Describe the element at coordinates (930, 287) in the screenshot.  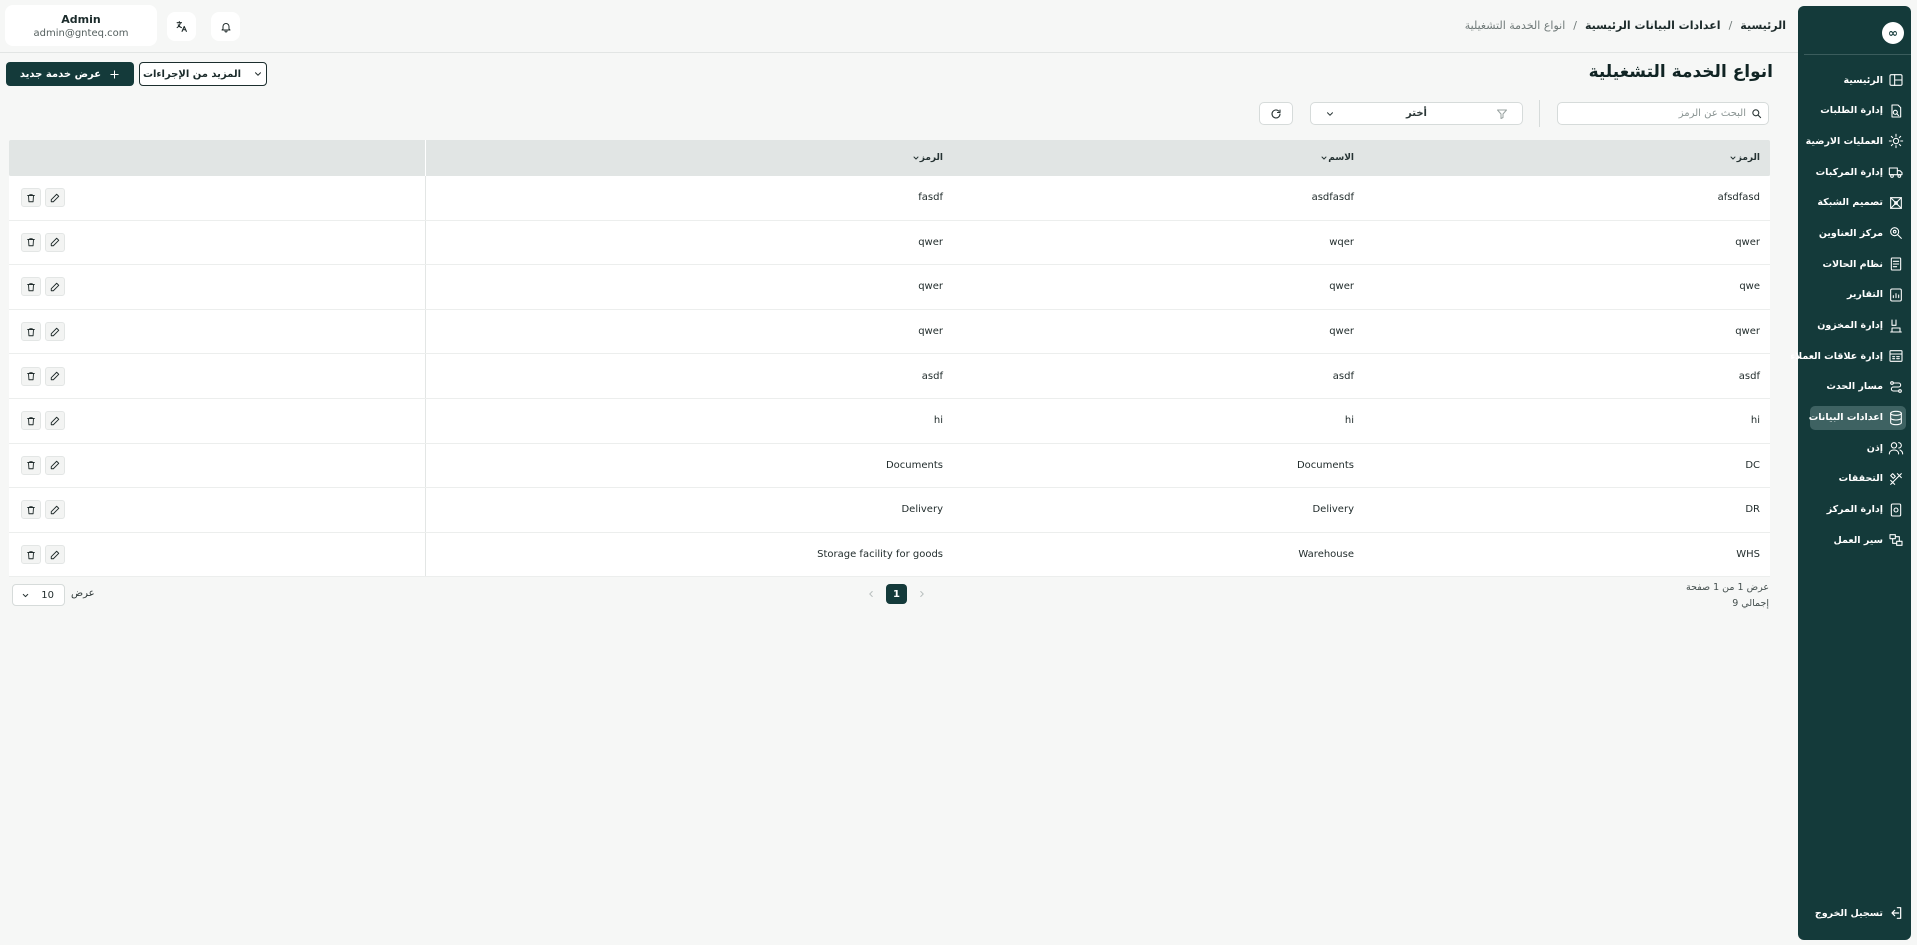
I see `cell-description: qwer` at that location.